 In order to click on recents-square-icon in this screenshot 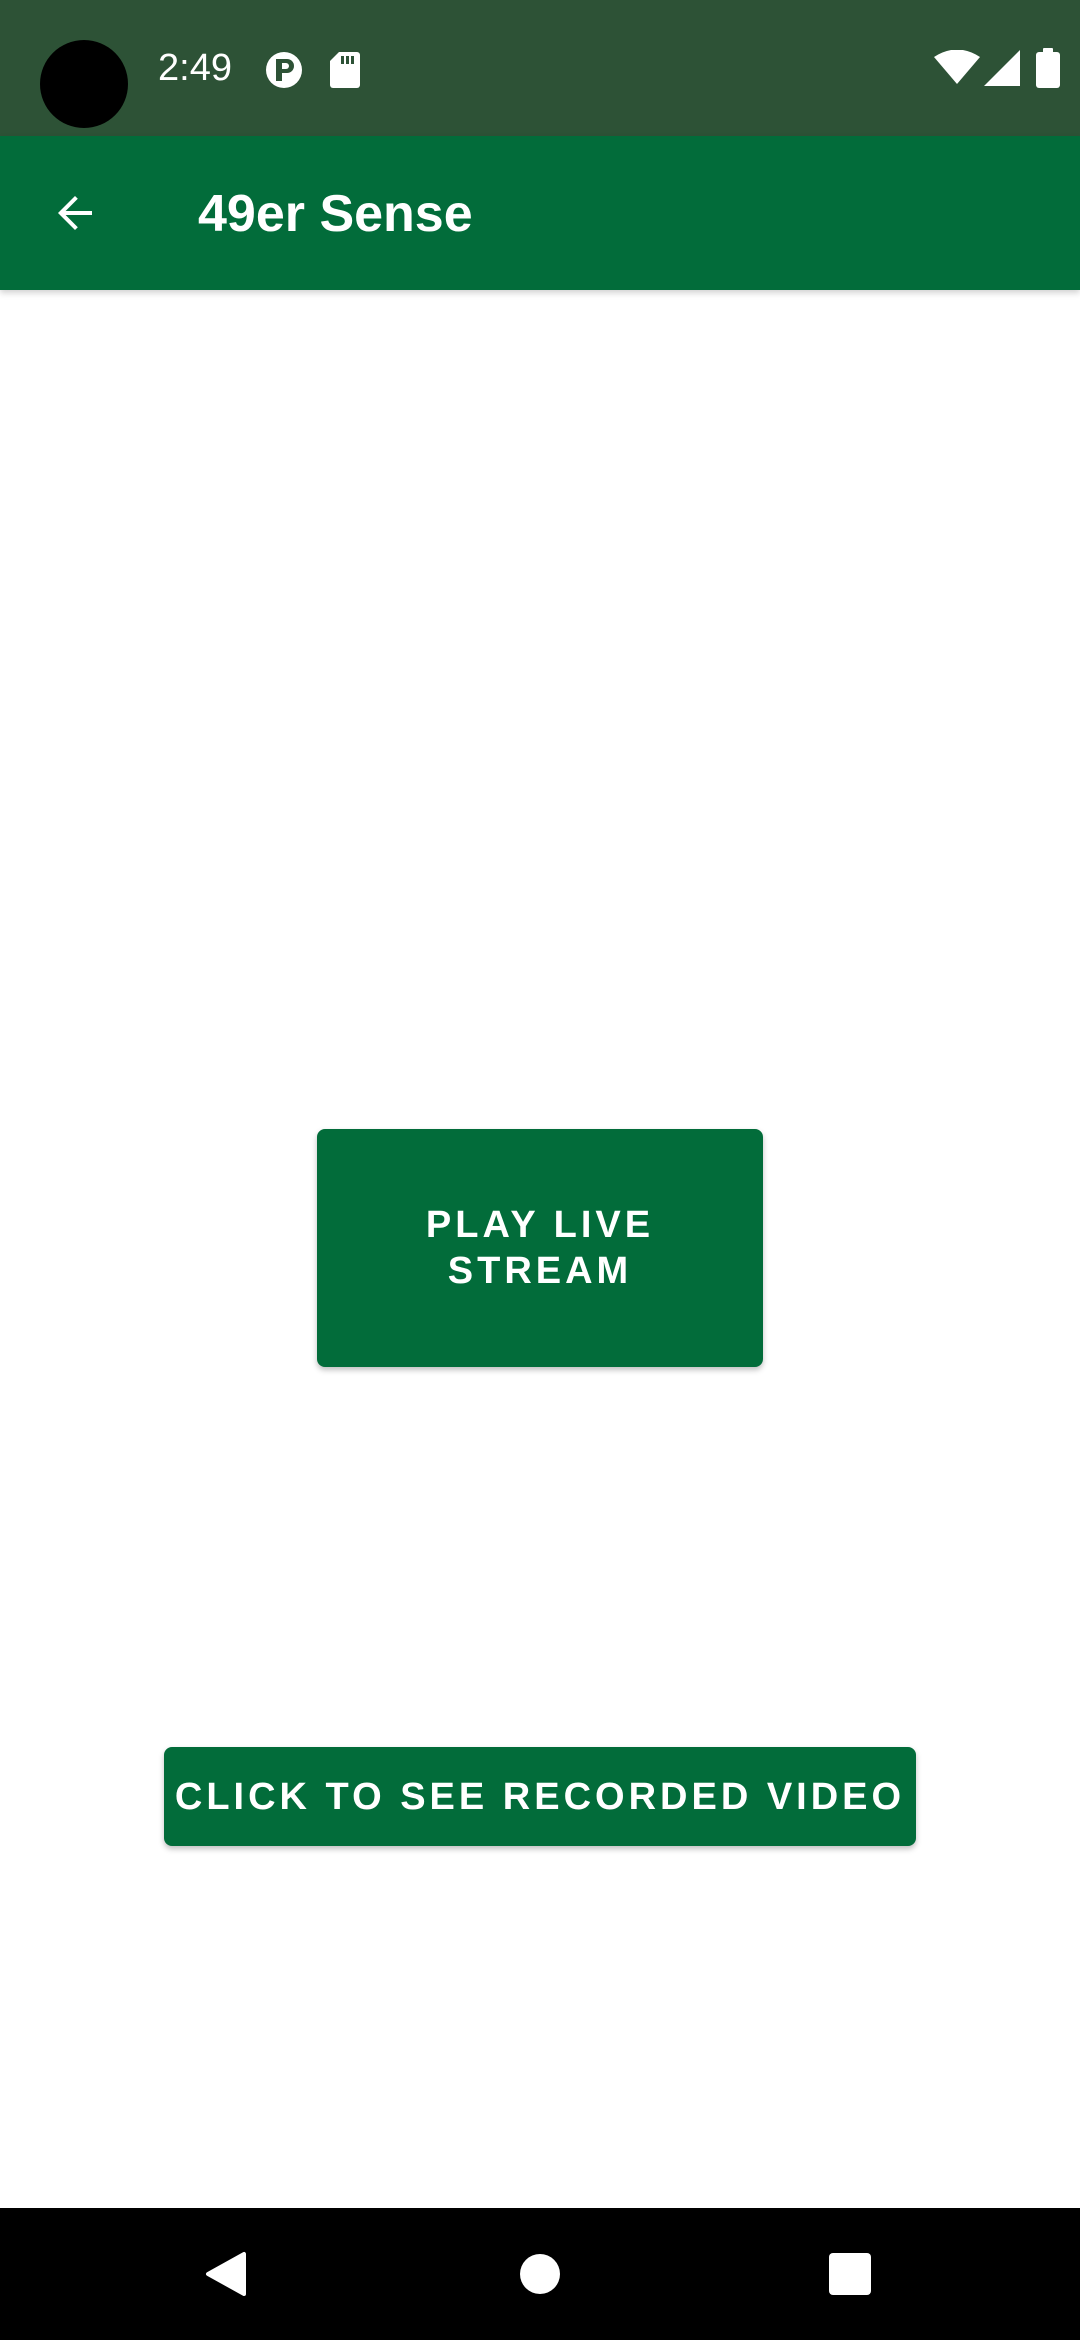, I will do `click(850, 2274)`.